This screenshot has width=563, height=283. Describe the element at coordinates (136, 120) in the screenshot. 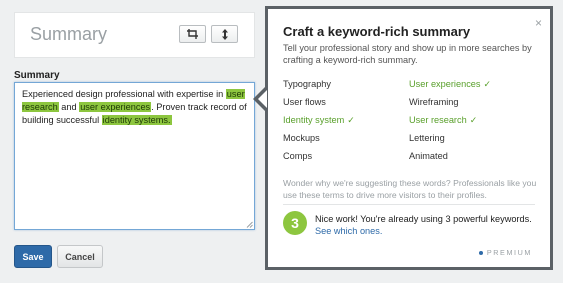

I see `highlighted-keyword: identity systems.` at that location.